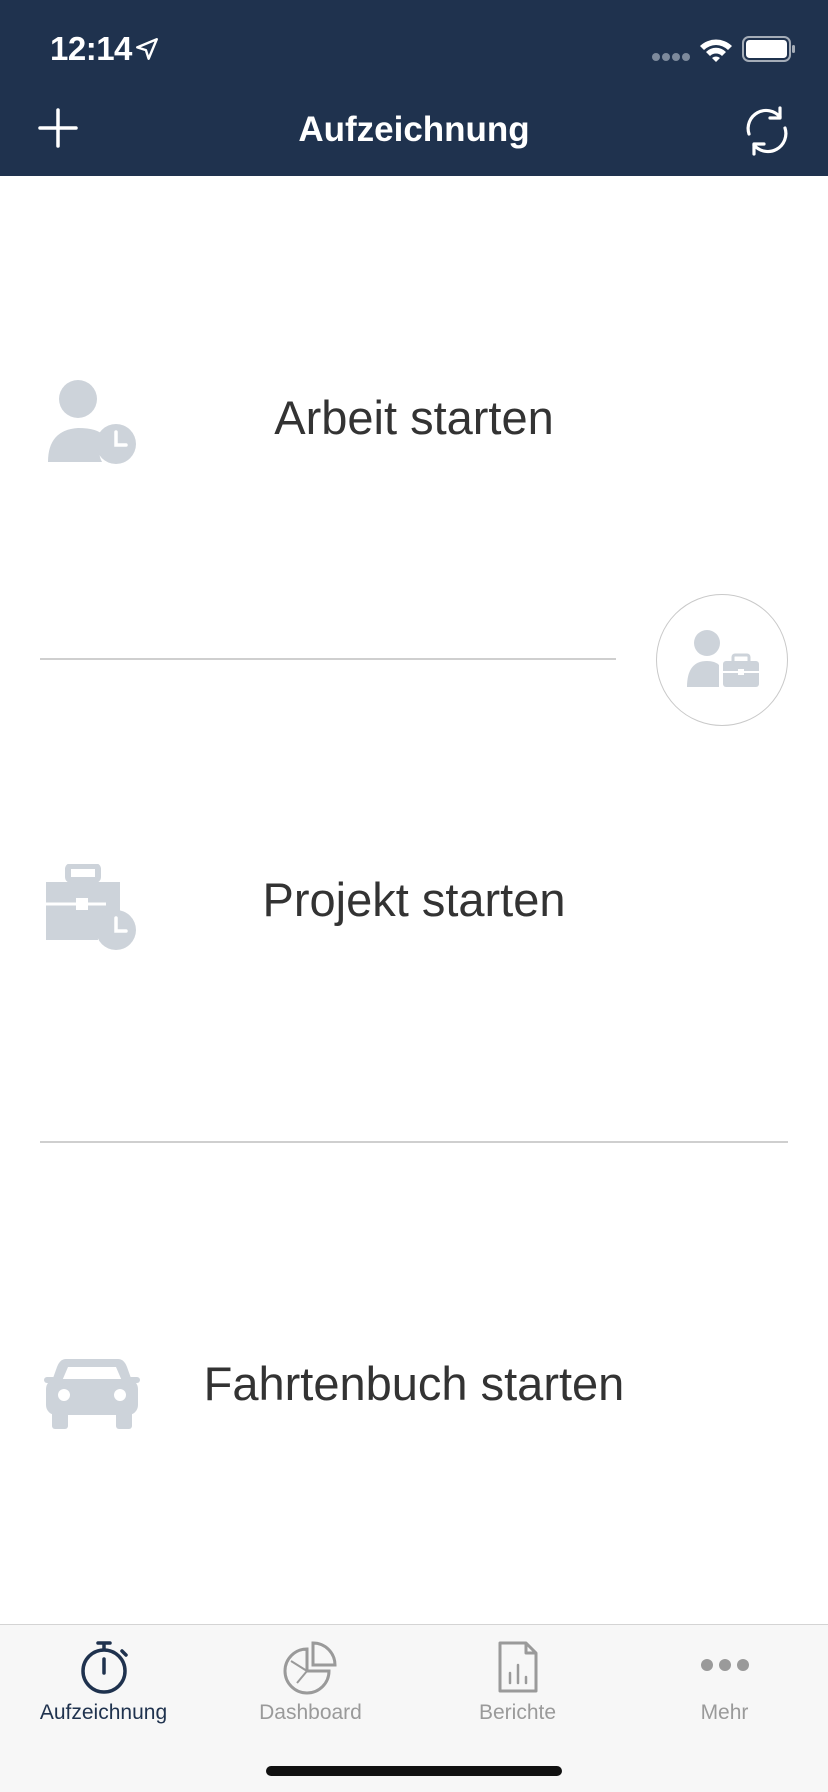 The width and height of the screenshot is (828, 1792). Describe the element at coordinates (91, 48) in the screenshot. I see `status-time: 12:14` at that location.